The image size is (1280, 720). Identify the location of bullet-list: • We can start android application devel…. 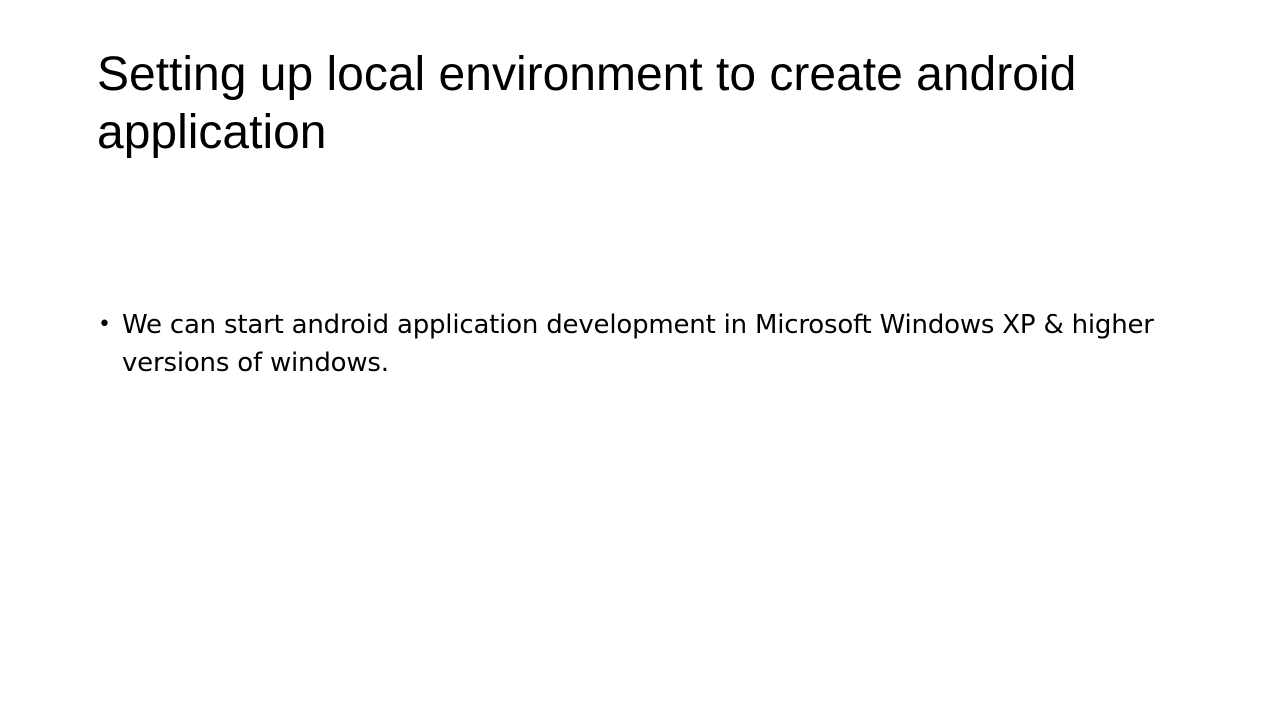
(640, 344).